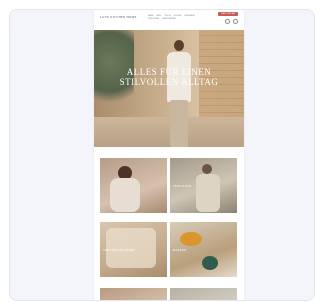  Describe the element at coordinates (169, 132) in the screenshot. I see `hero-floor` at that location.